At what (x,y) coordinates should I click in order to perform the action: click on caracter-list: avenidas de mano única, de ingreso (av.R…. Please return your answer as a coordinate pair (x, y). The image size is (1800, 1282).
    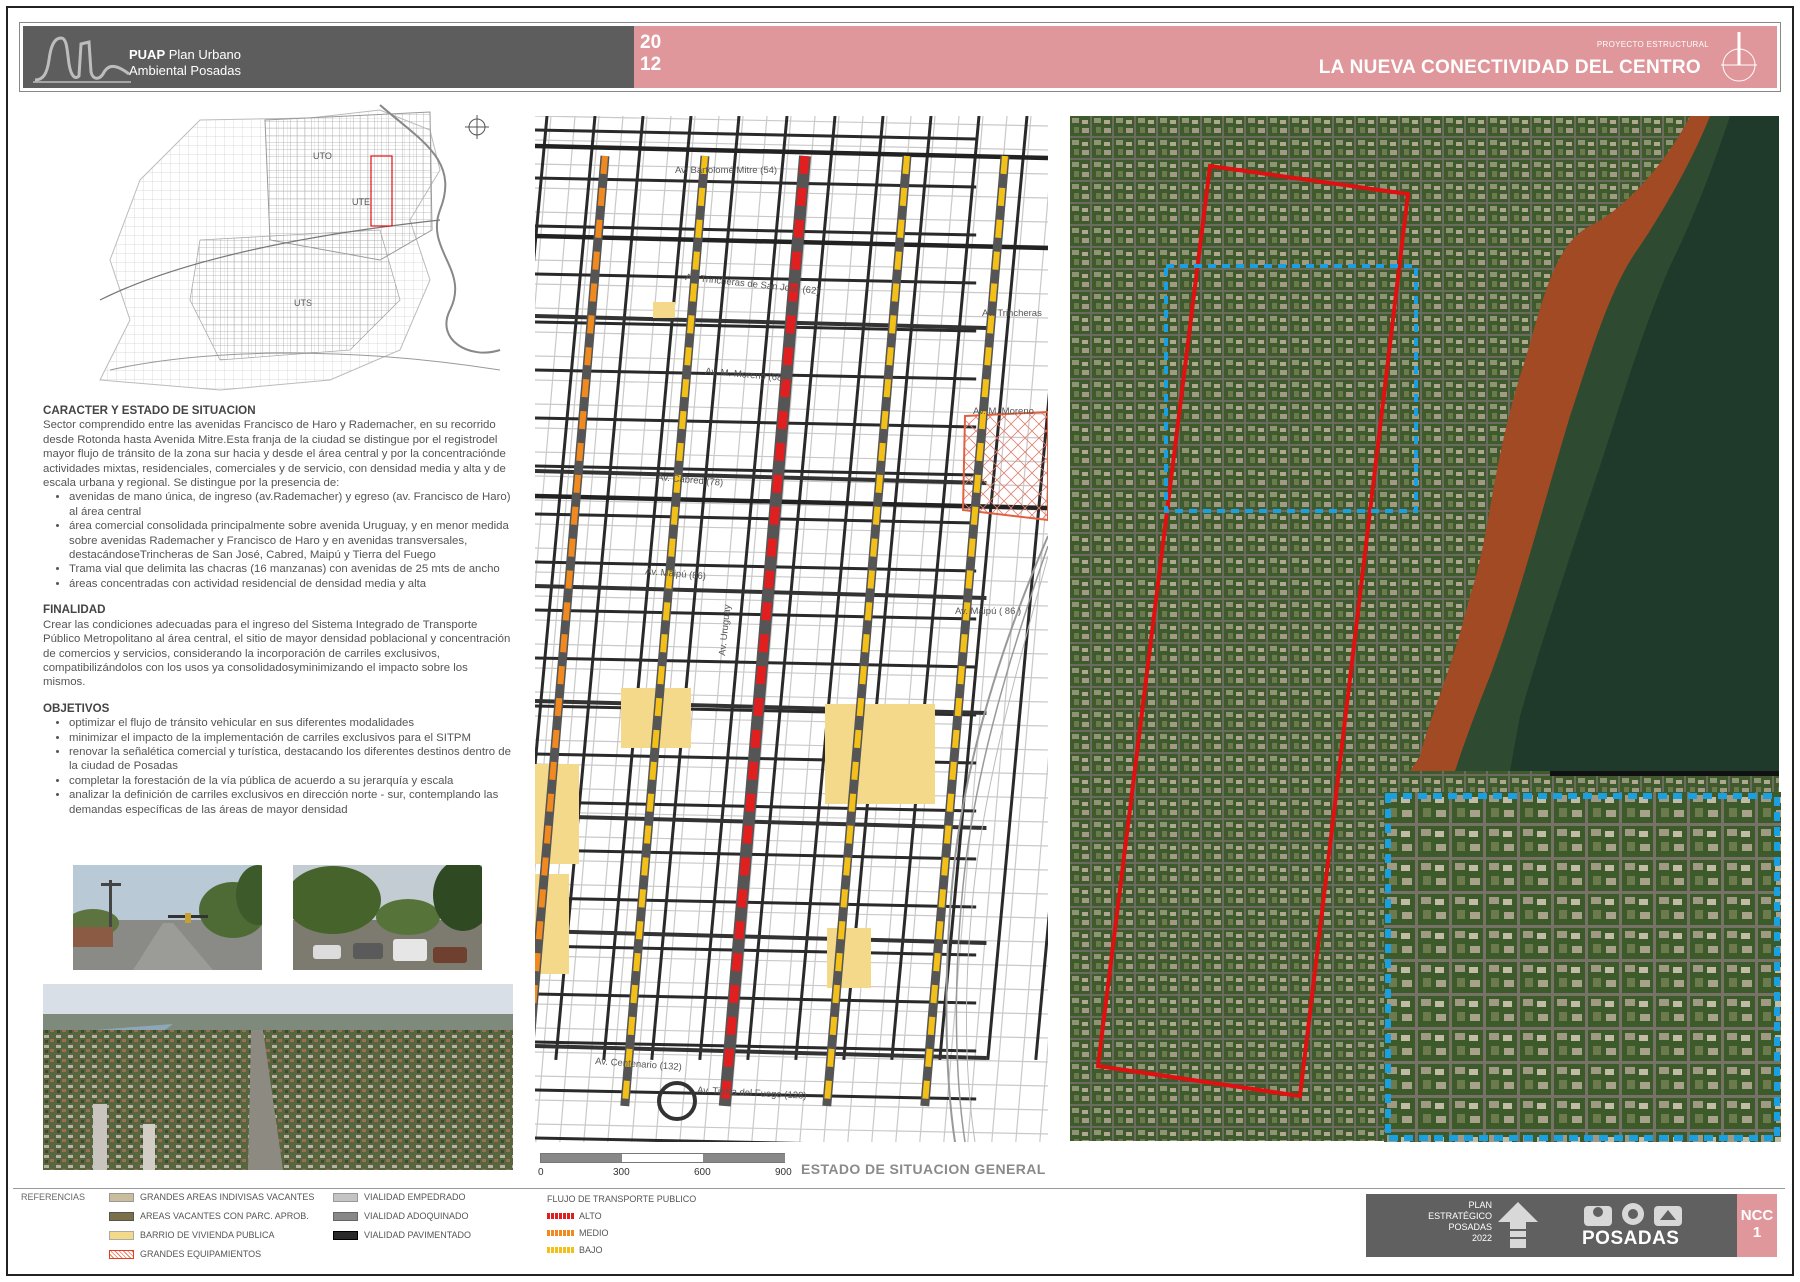
    Looking at the image, I should click on (291, 540).